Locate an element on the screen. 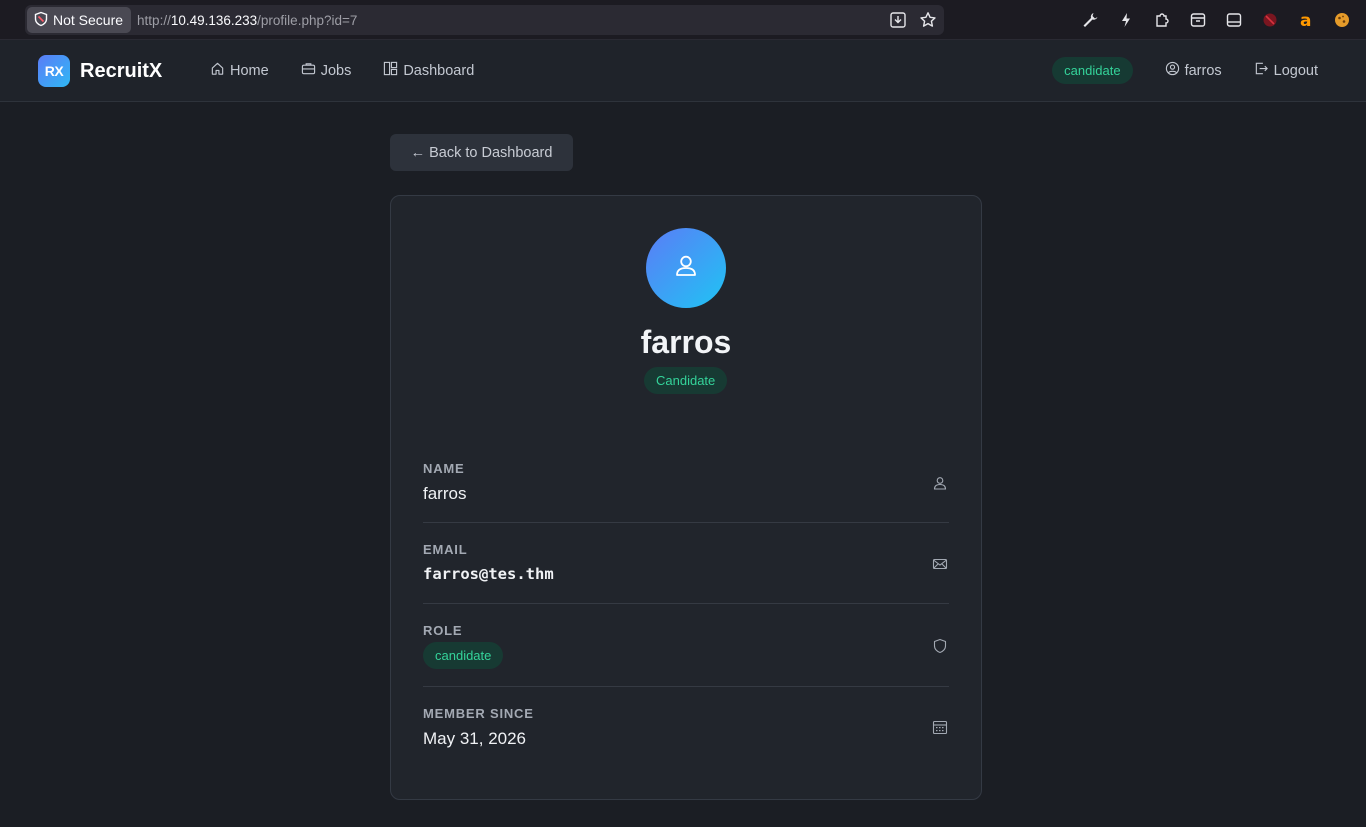 The width and height of the screenshot is (1366, 827). avatar is located at coordinates (686, 268).